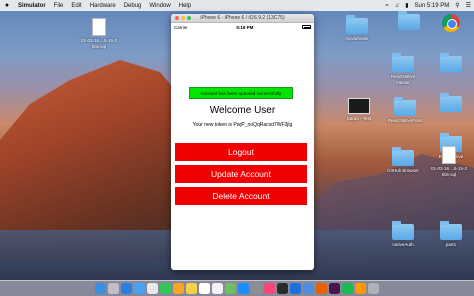  Describe the element at coordinates (457, 5) in the screenshot. I see `spotlight-icon: ⚲` at that location.